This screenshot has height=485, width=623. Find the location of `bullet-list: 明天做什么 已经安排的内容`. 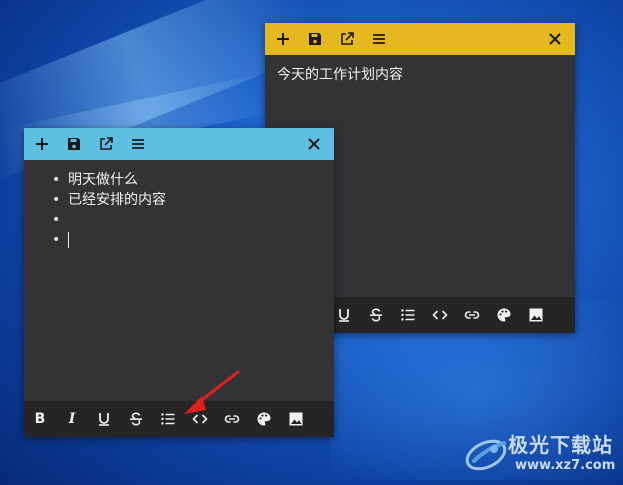

bullet-list: 明天做什么 已经安排的内容 is located at coordinates (187, 210).